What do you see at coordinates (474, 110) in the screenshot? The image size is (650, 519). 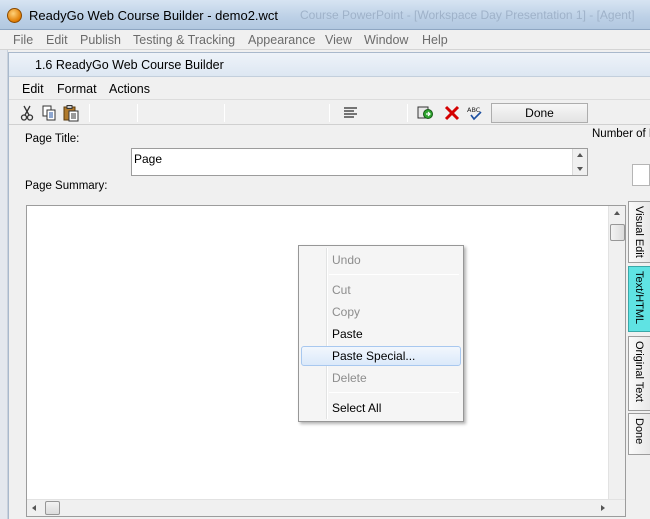 I see `spellcheck-abc-text: ABC` at bounding box center [474, 110].